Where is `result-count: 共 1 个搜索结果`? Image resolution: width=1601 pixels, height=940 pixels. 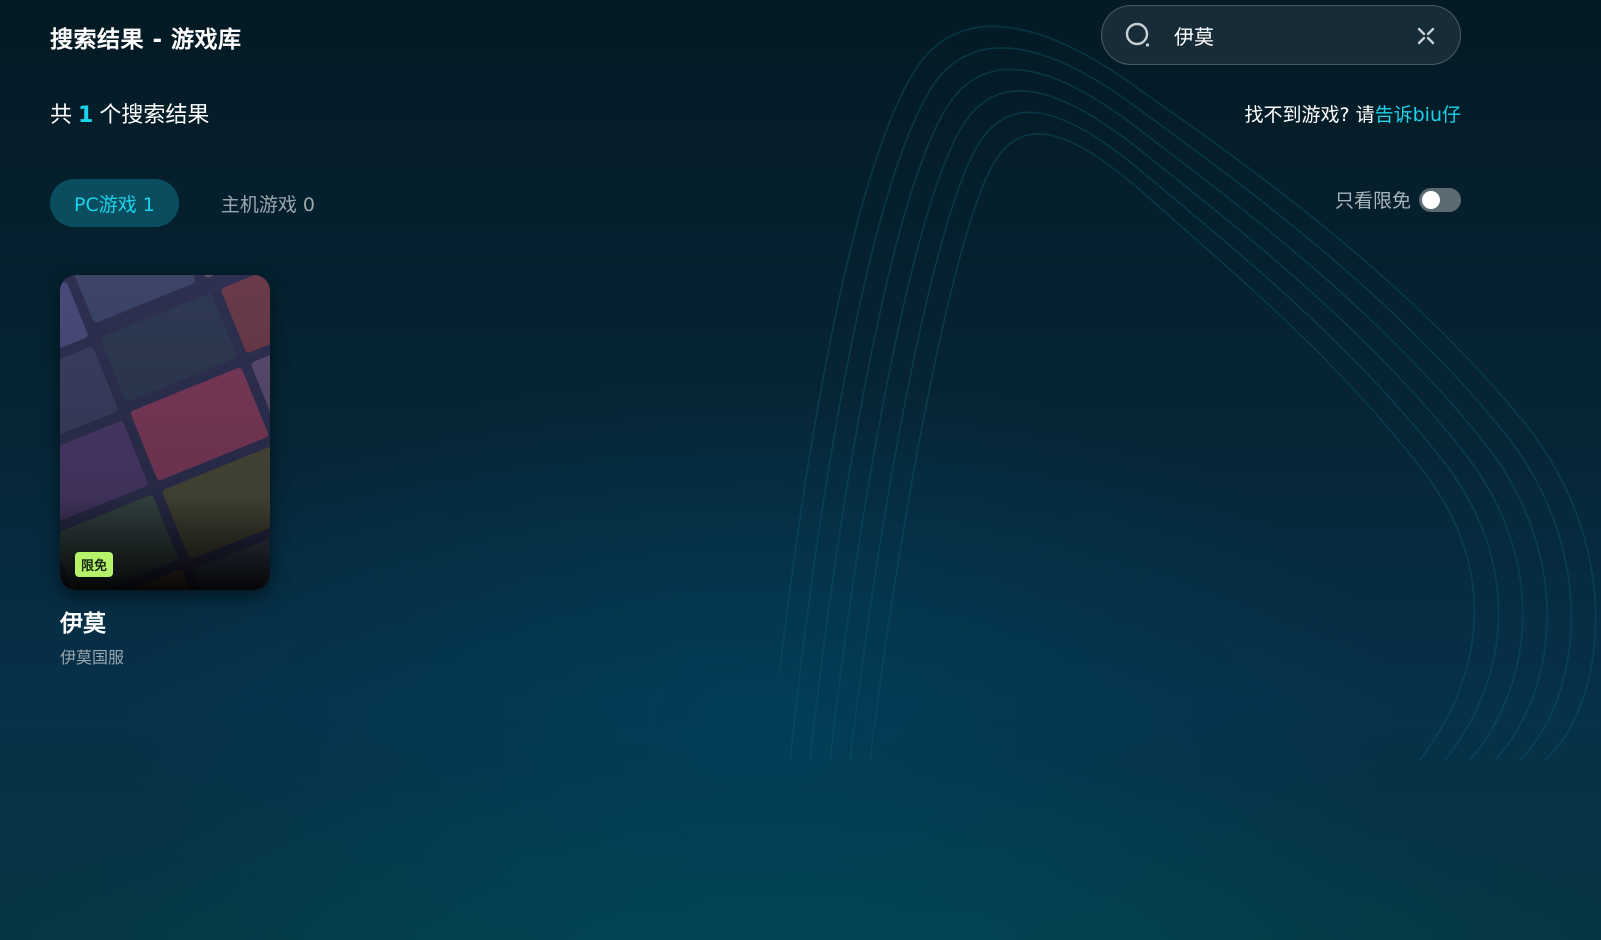
result-count: 共 1 个搜索结果 is located at coordinates (129, 113).